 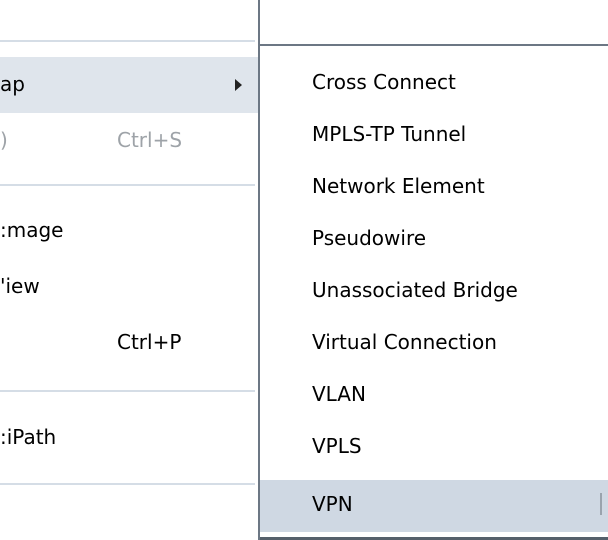 What do you see at coordinates (404, 342) in the screenshot?
I see `submenu-item-label: Virtual Connection` at bounding box center [404, 342].